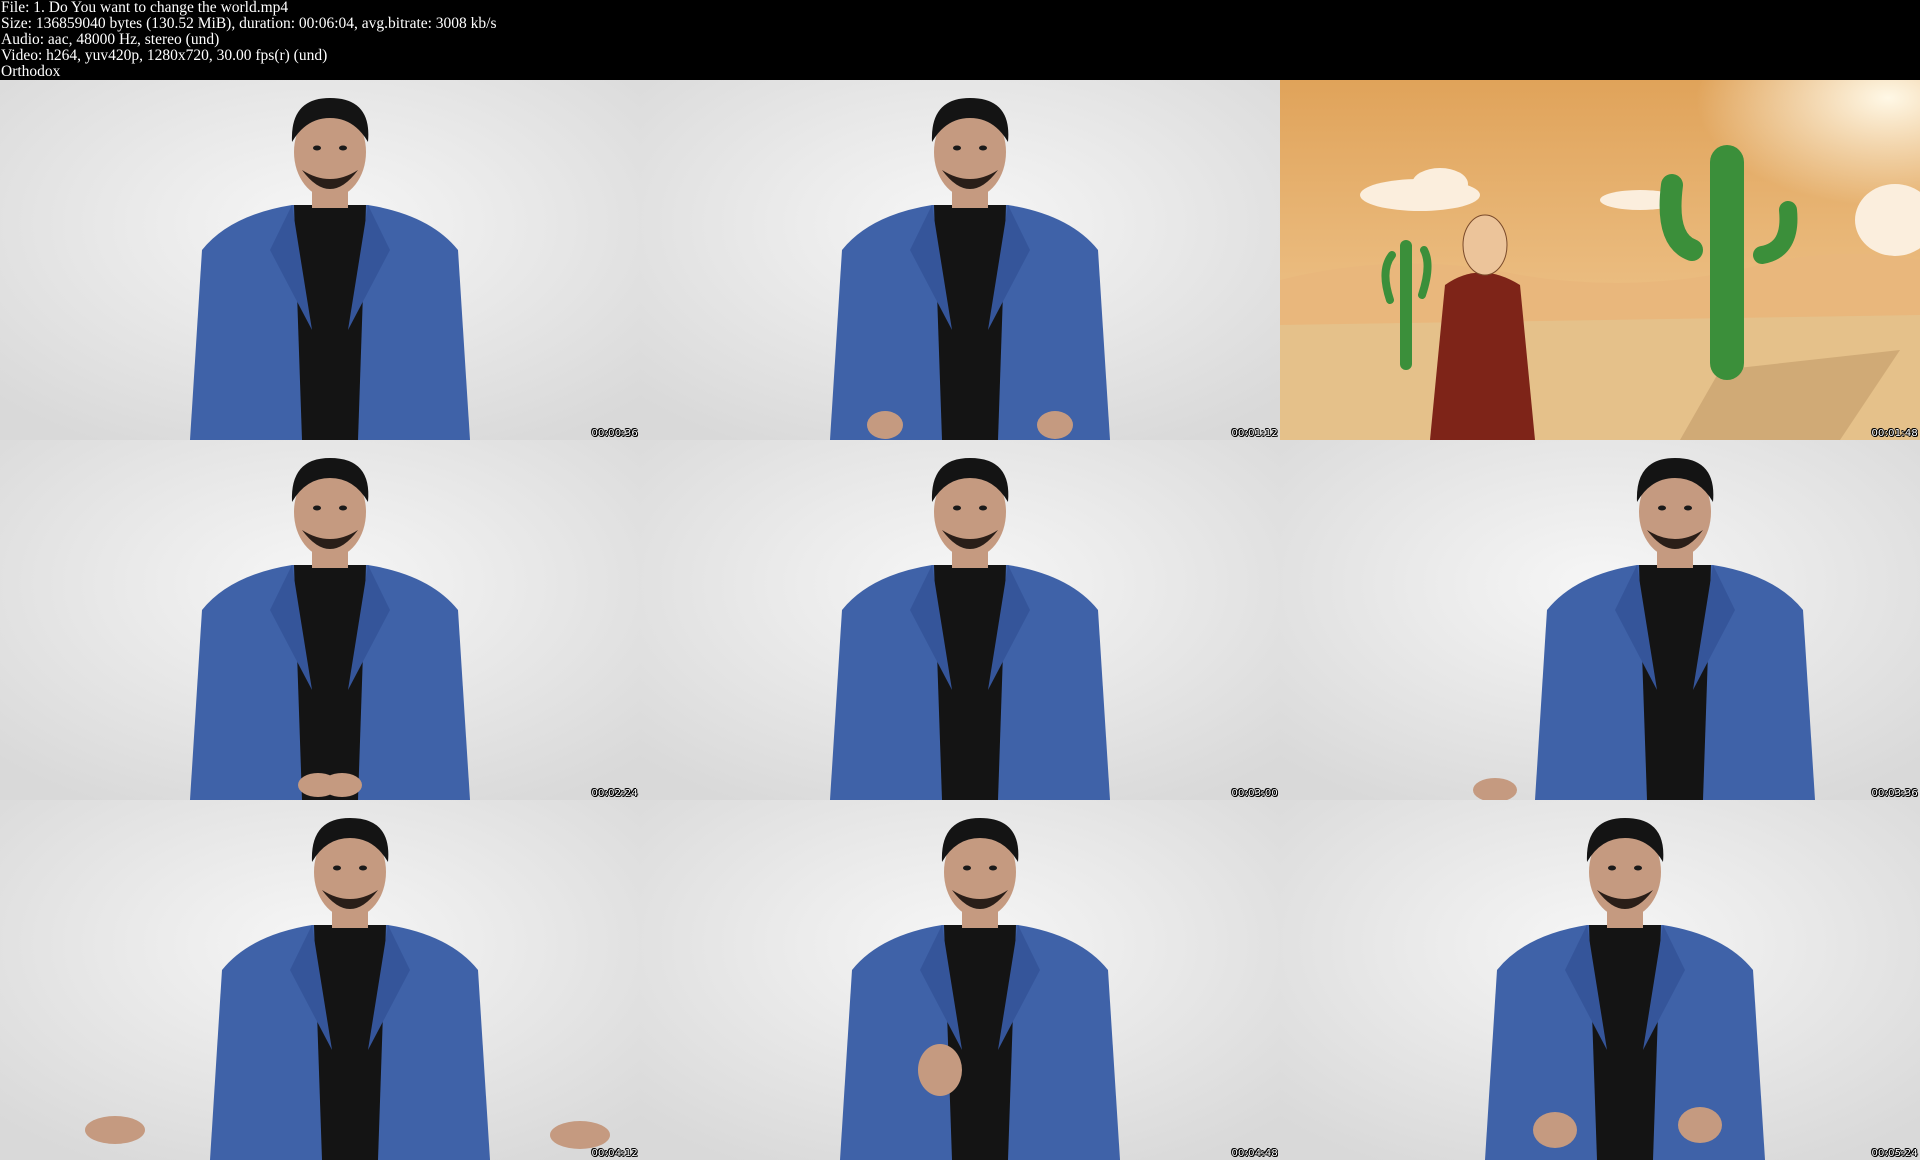  Describe the element at coordinates (1254, 433) in the screenshot. I see `timestamp-label: 00:01:12` at that location.